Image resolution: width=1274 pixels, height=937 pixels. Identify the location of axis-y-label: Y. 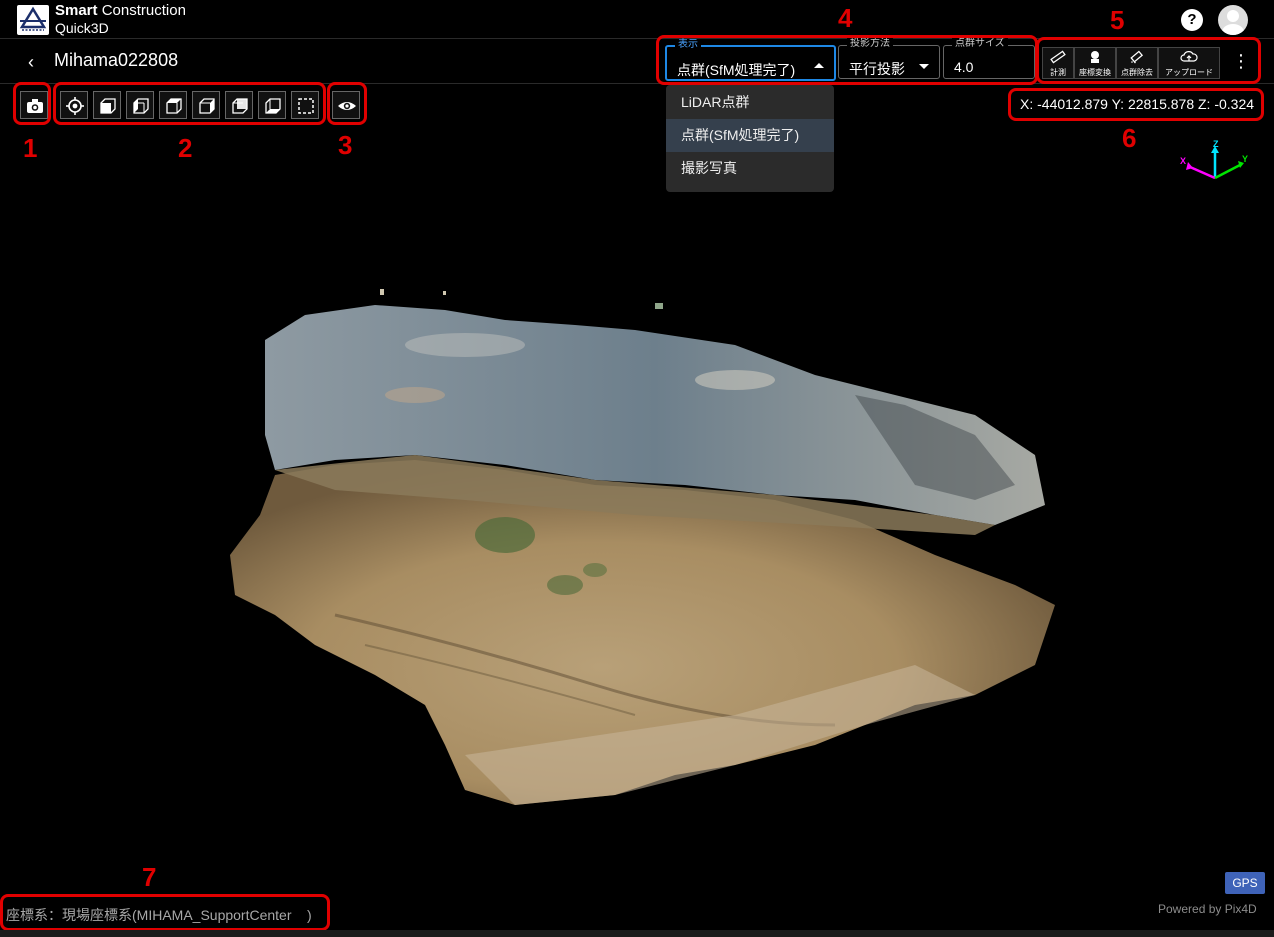
(1245, 159).